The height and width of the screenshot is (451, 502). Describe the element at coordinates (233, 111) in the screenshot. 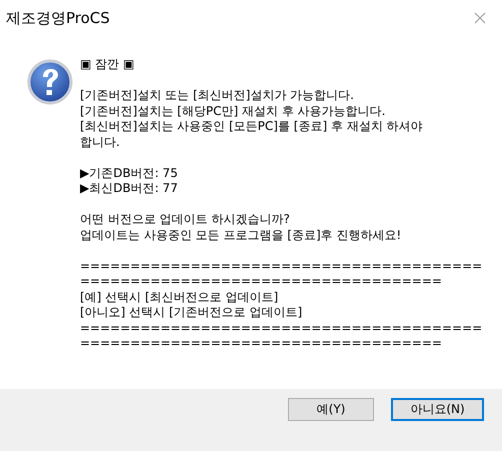

I see `message-text: [기존버전]설치는 [해당PC만] 재설치 후 사용가능합니다.` at that location.